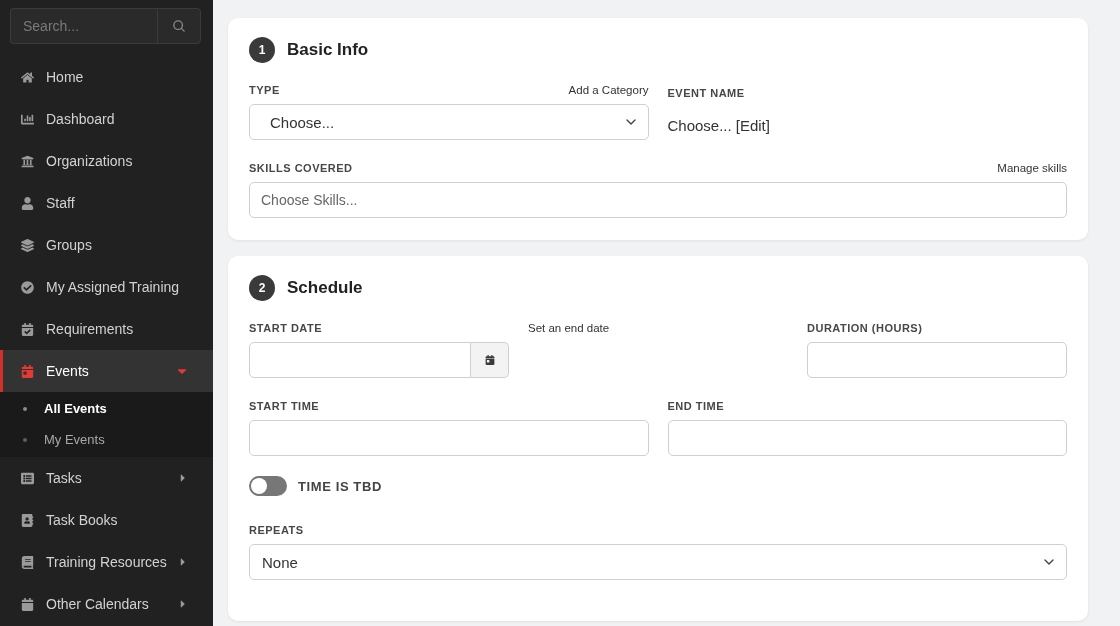 This screenshot has width=1120, height=626. Describe the element at coordinates (106, 119) in the screenshot. I see `nav-item: Dashboard` at that location.